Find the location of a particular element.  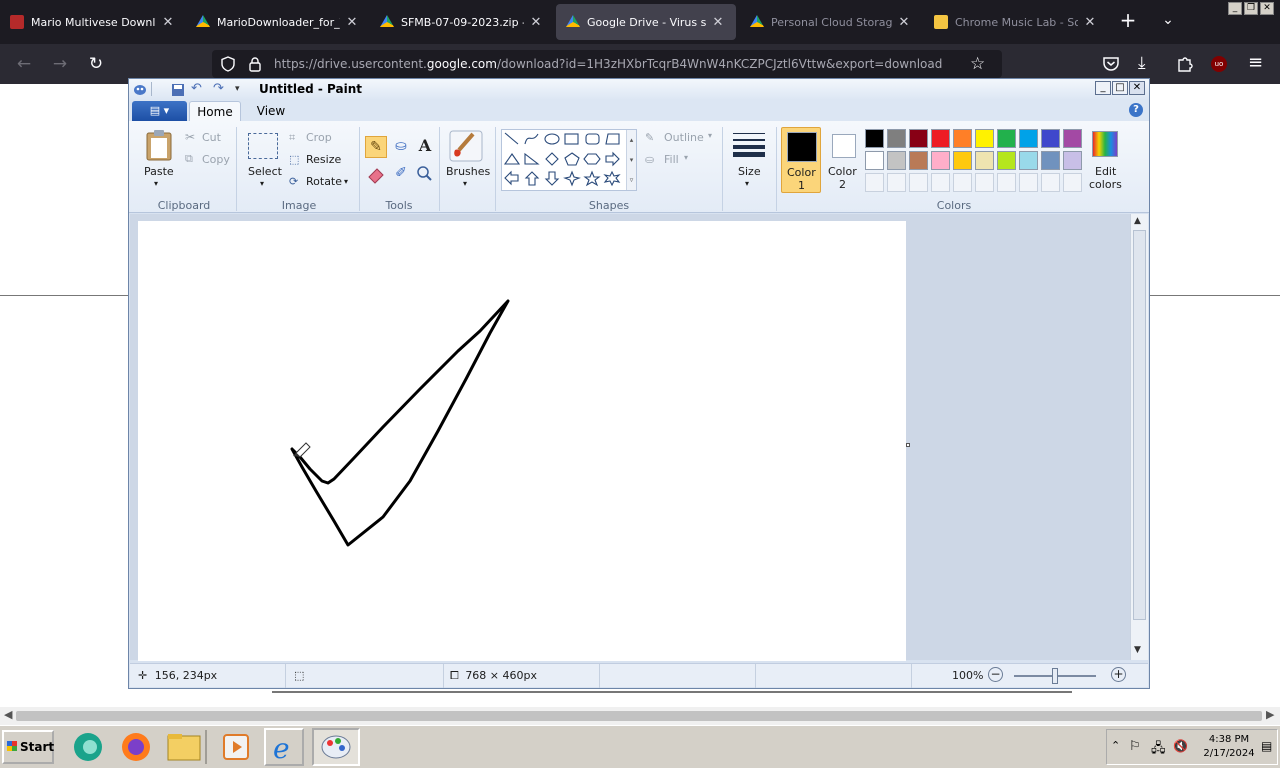

paint-maximize-button: □ is located at coordinates (1120, 88).